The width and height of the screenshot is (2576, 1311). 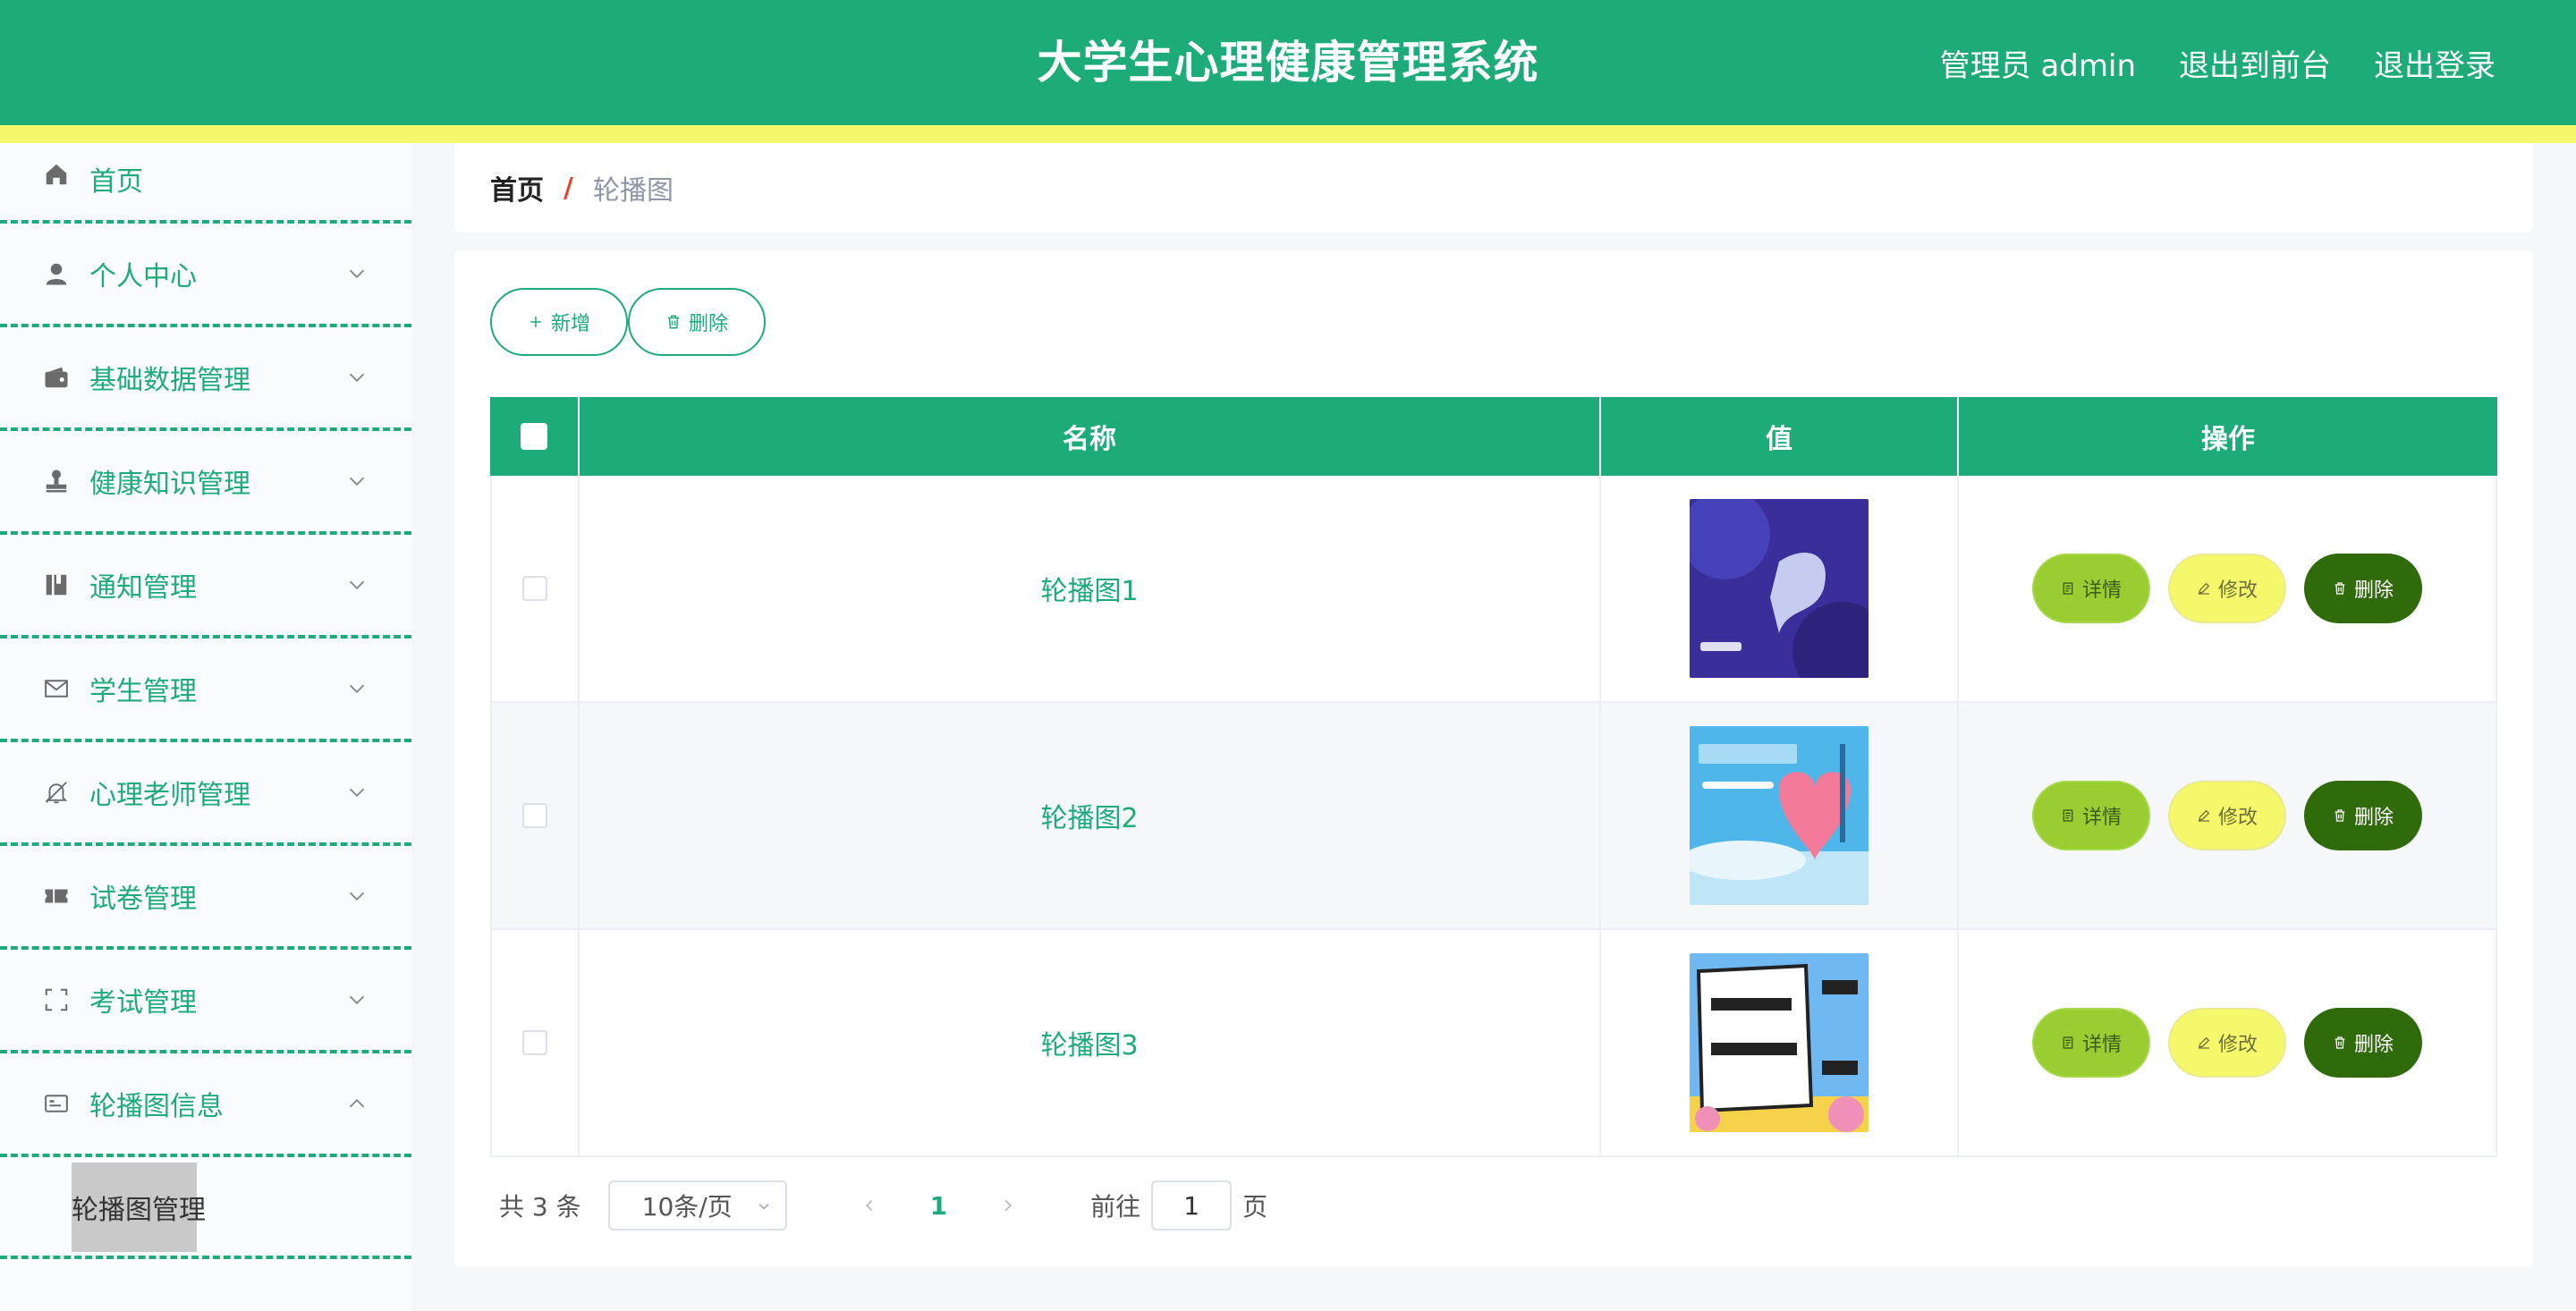 I want to click on sidebar-item-label: 考试管理, so click(x=143, y=1003).